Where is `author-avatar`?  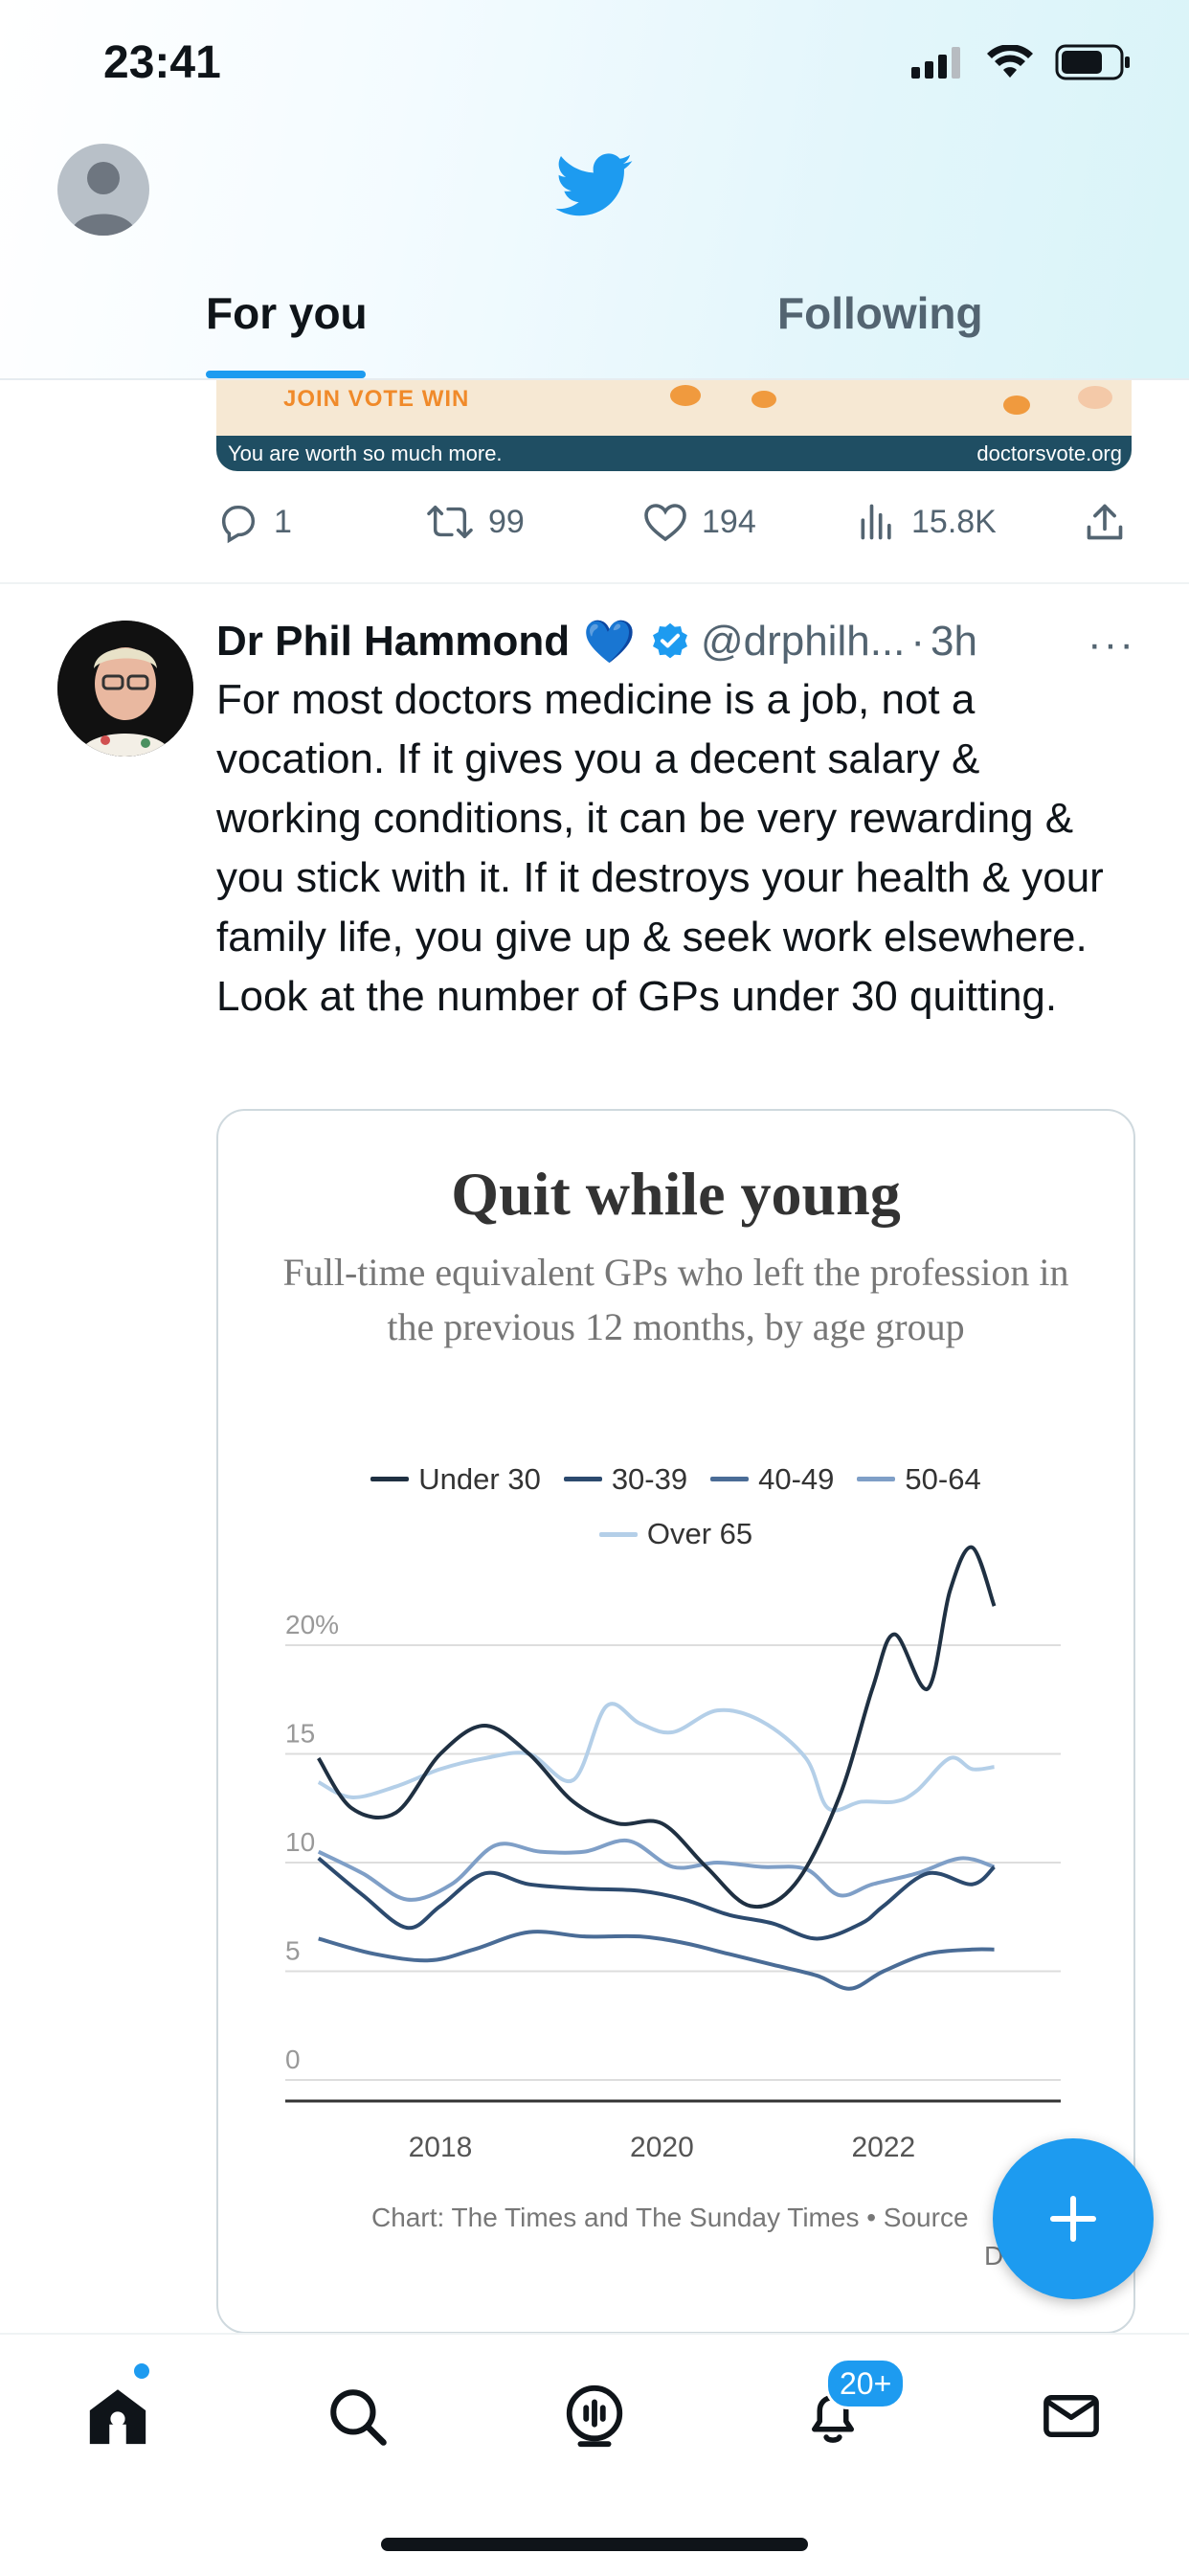 author-avatar is located at coordinates (125, 689).